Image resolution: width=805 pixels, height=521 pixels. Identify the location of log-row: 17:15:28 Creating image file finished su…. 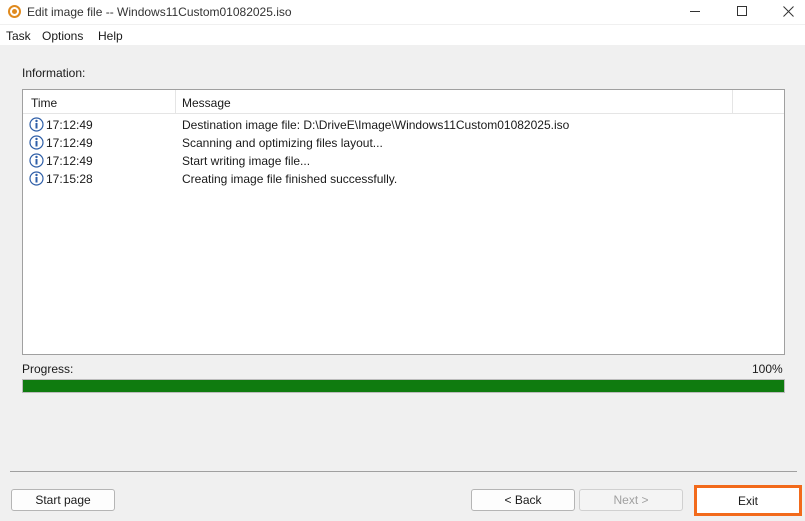
(403, 179).